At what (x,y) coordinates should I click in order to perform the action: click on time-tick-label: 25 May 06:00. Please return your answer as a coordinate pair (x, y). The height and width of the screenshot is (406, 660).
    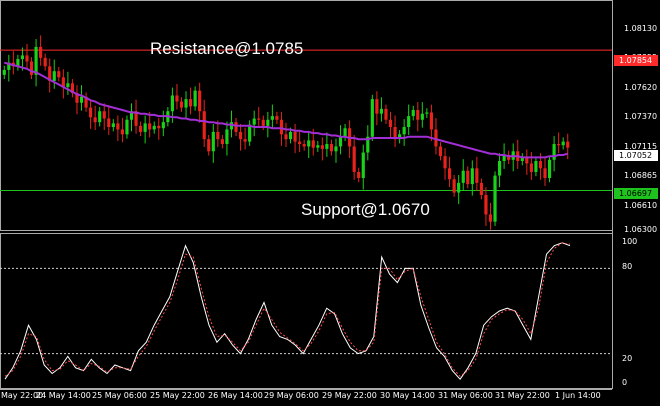
    Looking at the image, I should click on (119, 395).